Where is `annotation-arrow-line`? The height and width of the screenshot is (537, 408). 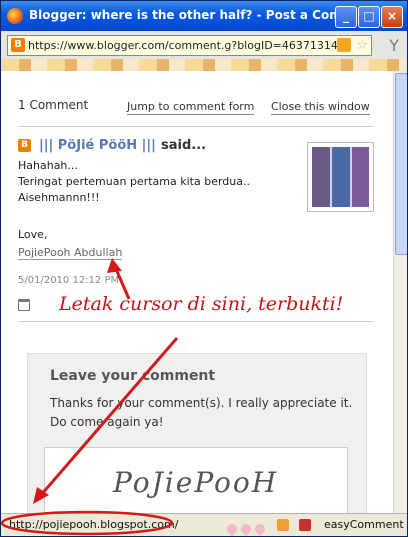
annotation-arrow-line is located at coordinates (109, 416).